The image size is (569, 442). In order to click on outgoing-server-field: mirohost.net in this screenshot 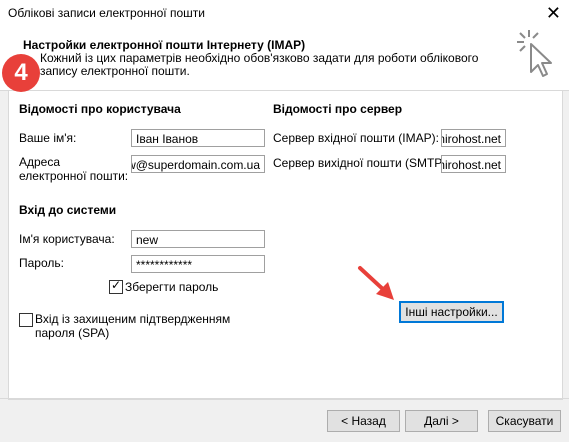, I will do `click(473, 164)`.